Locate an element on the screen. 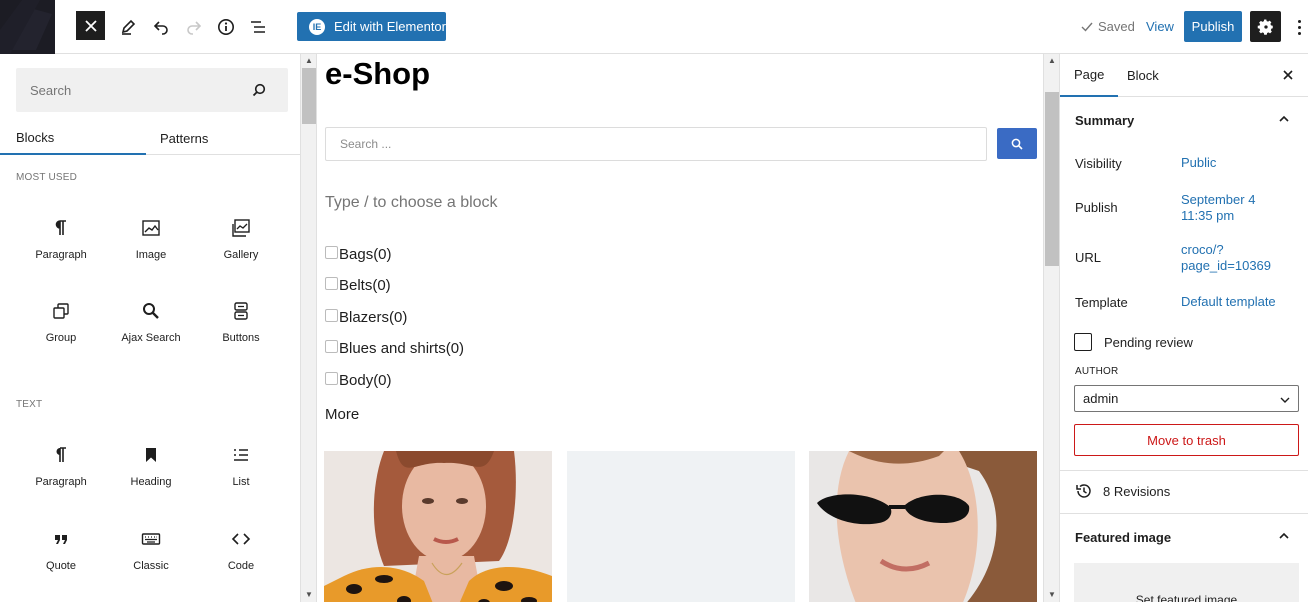 The height and width of the screenshot is (602, 1308). list-view-button is located at coordinates (258, 27).